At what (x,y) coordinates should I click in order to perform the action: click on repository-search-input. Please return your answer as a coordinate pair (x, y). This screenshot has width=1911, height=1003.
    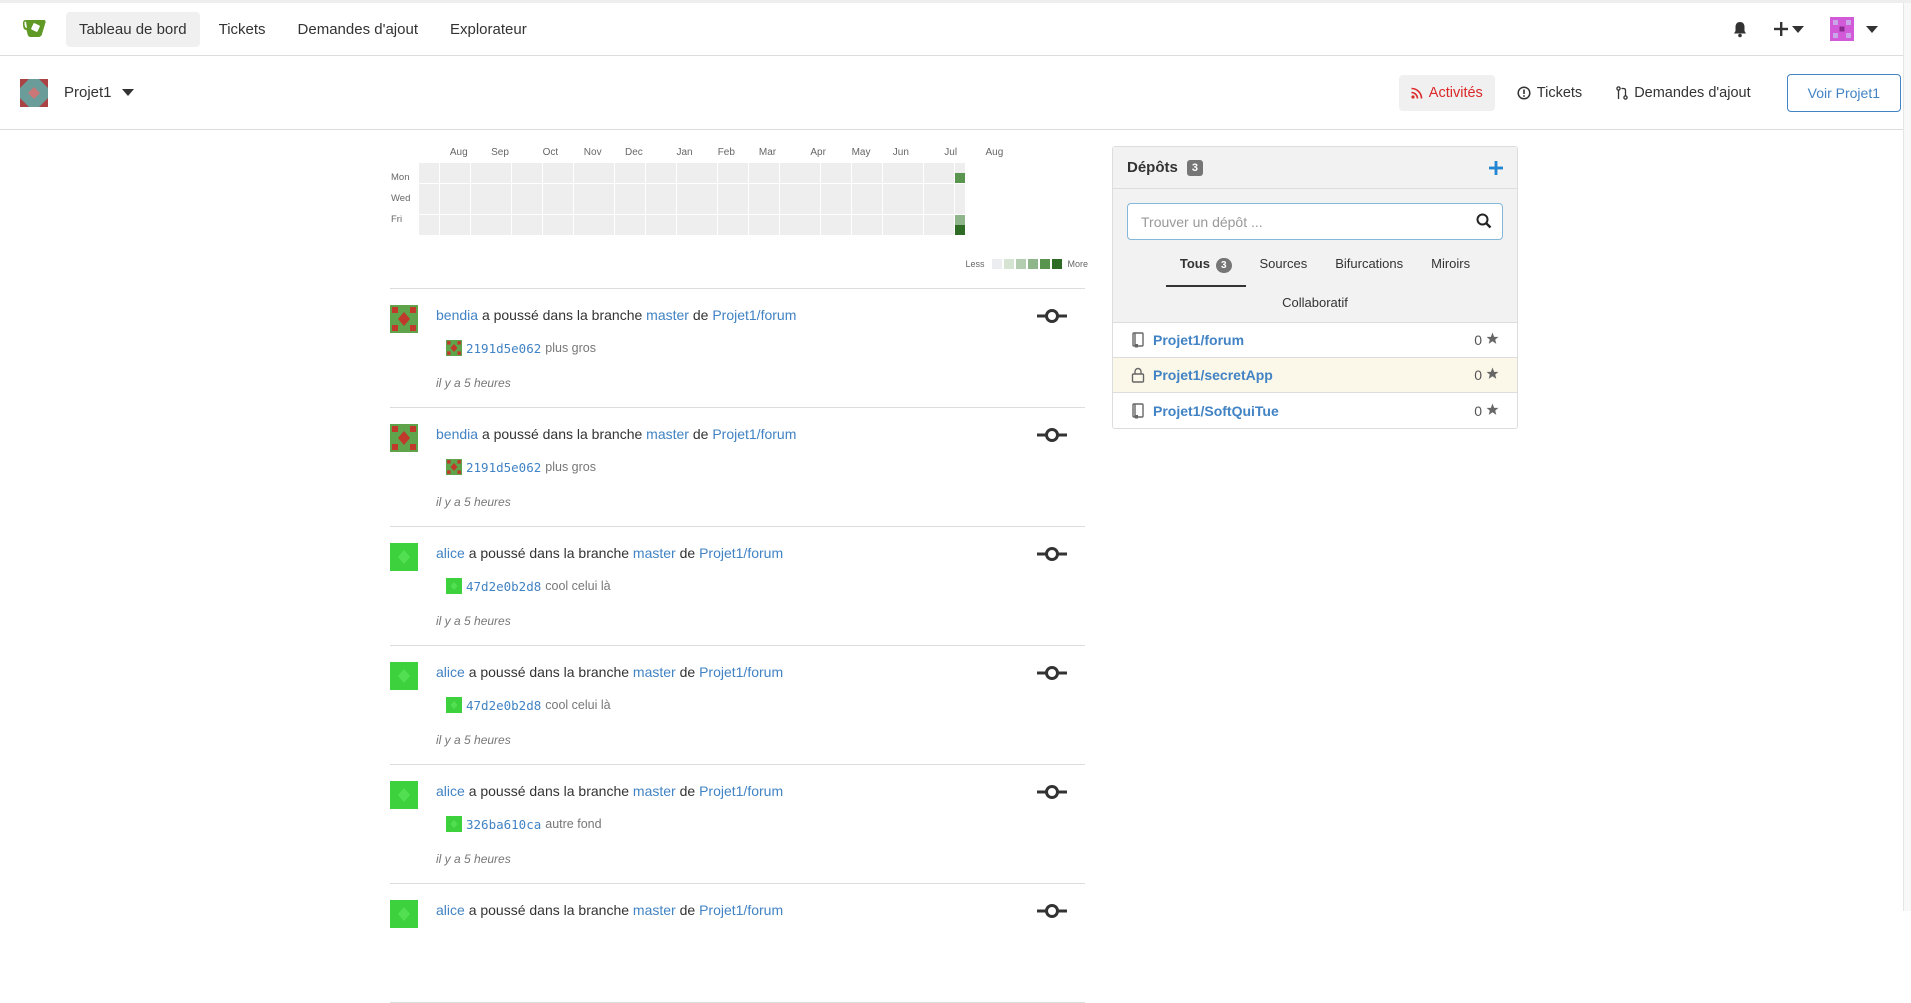
    Looking at the image, I should click on (1293, 221).